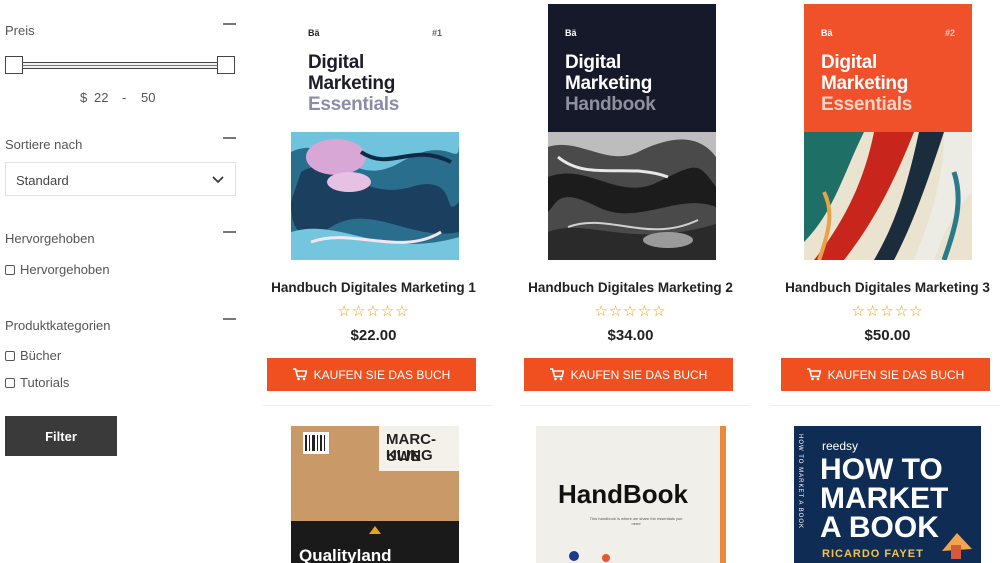 This screenshot has height=563, width=1000. I want to click on cover-spine-accent, so click(723, 494).